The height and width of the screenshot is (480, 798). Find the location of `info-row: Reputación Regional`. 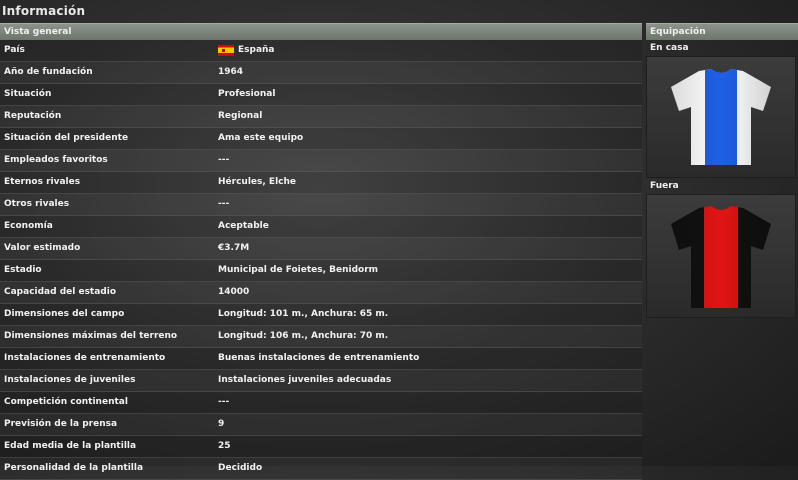

info-row: Reputación Regional is located at coordinates (321, 117).